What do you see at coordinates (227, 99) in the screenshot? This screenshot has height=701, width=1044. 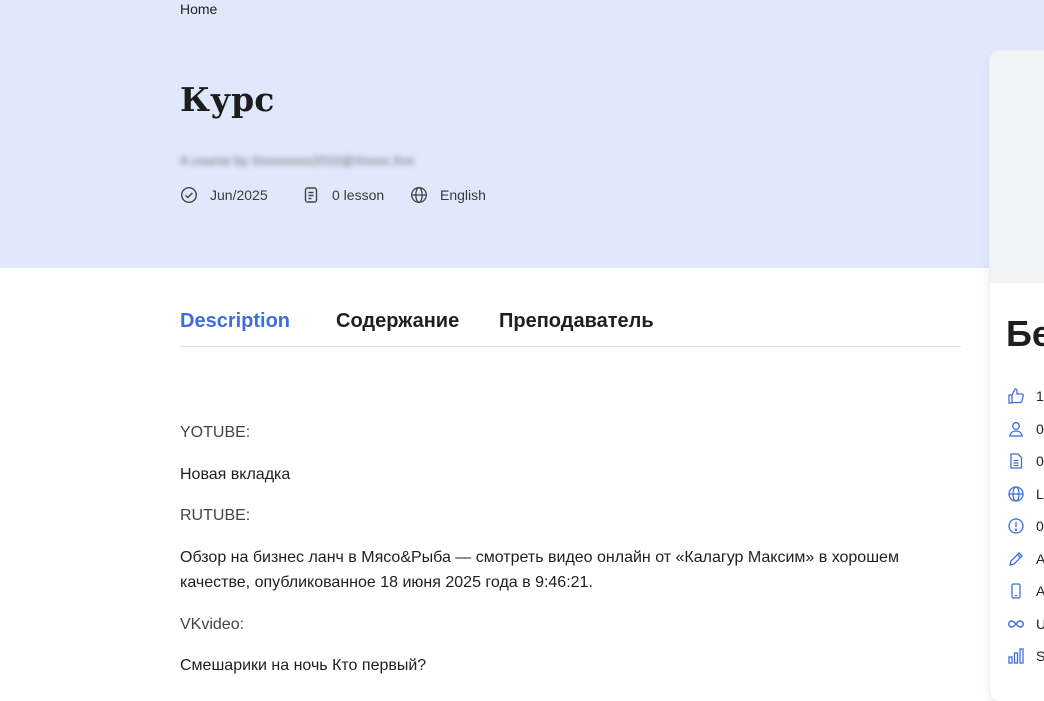 I see `page-title: Курс` at bounding box center [227, 99].